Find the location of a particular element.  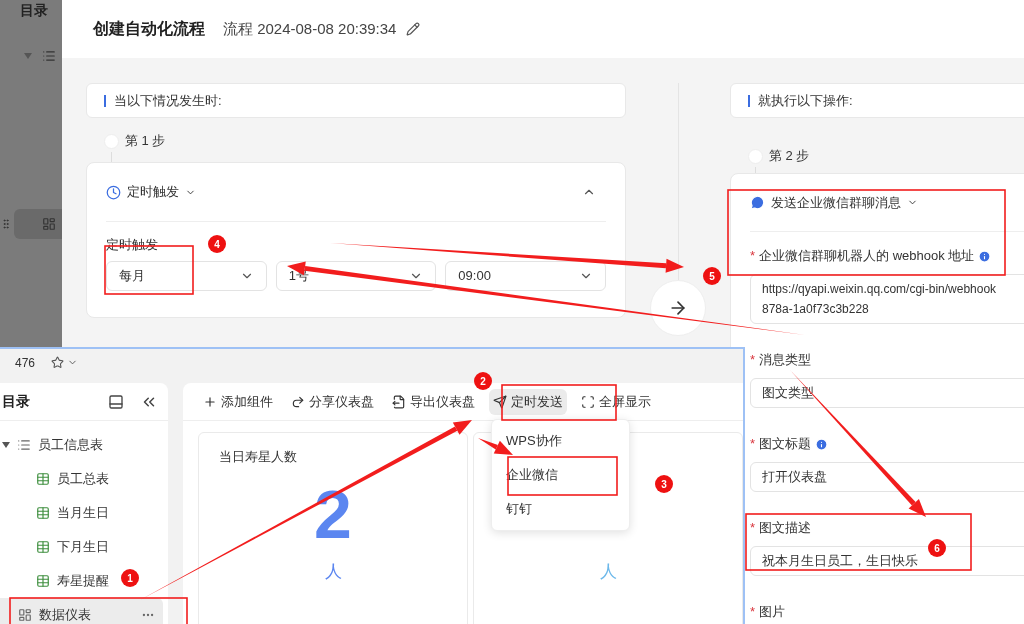

menu-item: 钉钉 is located at coordinates (560, 509).